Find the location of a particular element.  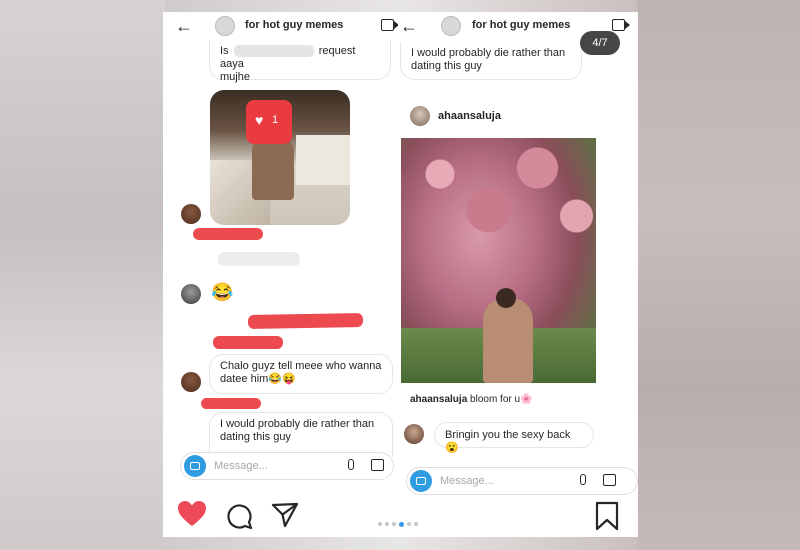

heart-icon is located at coordinates (192, 514).